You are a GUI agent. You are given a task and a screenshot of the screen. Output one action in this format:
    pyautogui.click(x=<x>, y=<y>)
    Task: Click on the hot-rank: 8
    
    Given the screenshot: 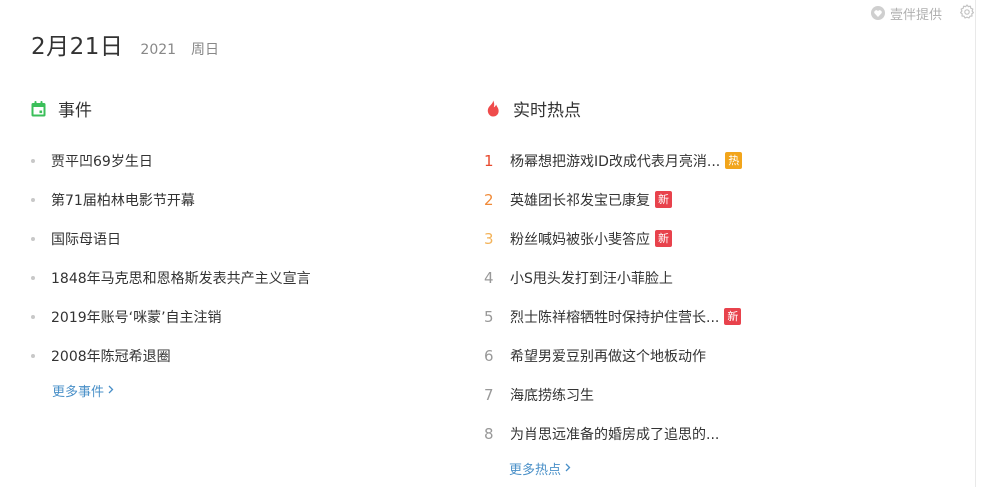 What is the action you would take?
    pyautogui.click(x=489, y=433)
    